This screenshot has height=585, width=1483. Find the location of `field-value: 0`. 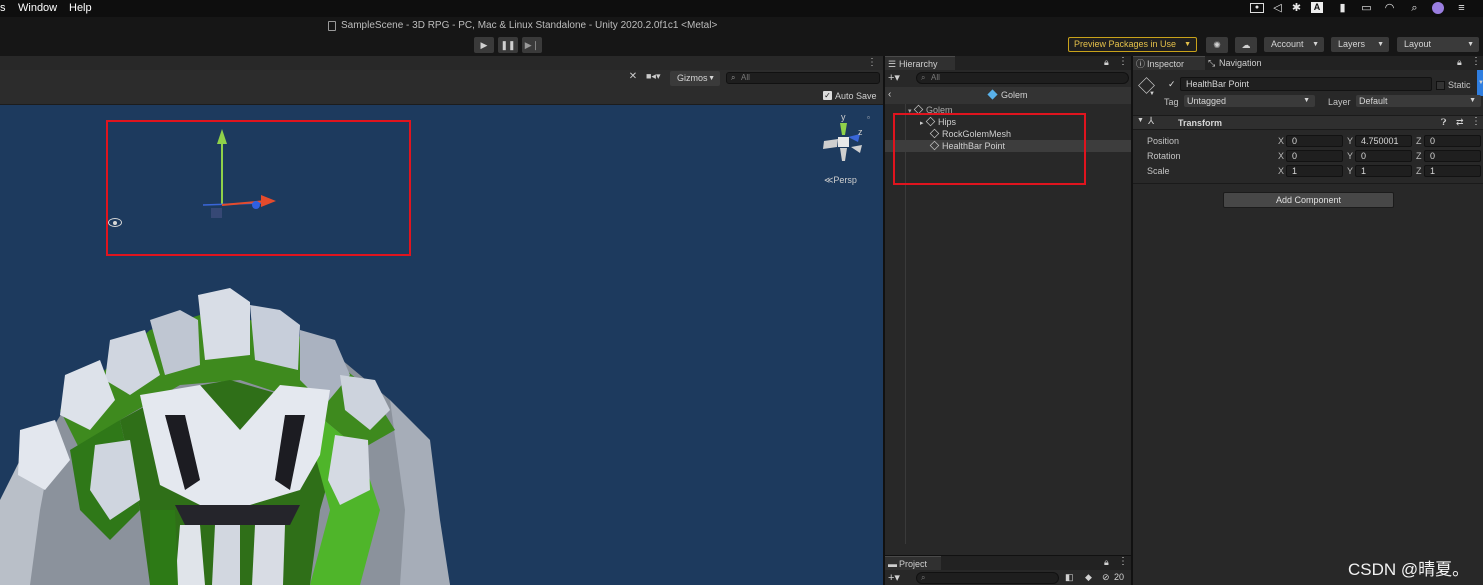

field-value: 0 is located at coordinates (1364, 156).